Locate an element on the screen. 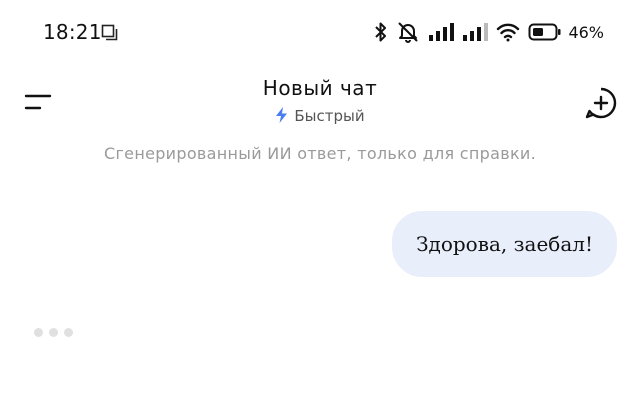 This screenshot has height=403, width=640. status-icons: 46% is located at coordinates (489, 32).